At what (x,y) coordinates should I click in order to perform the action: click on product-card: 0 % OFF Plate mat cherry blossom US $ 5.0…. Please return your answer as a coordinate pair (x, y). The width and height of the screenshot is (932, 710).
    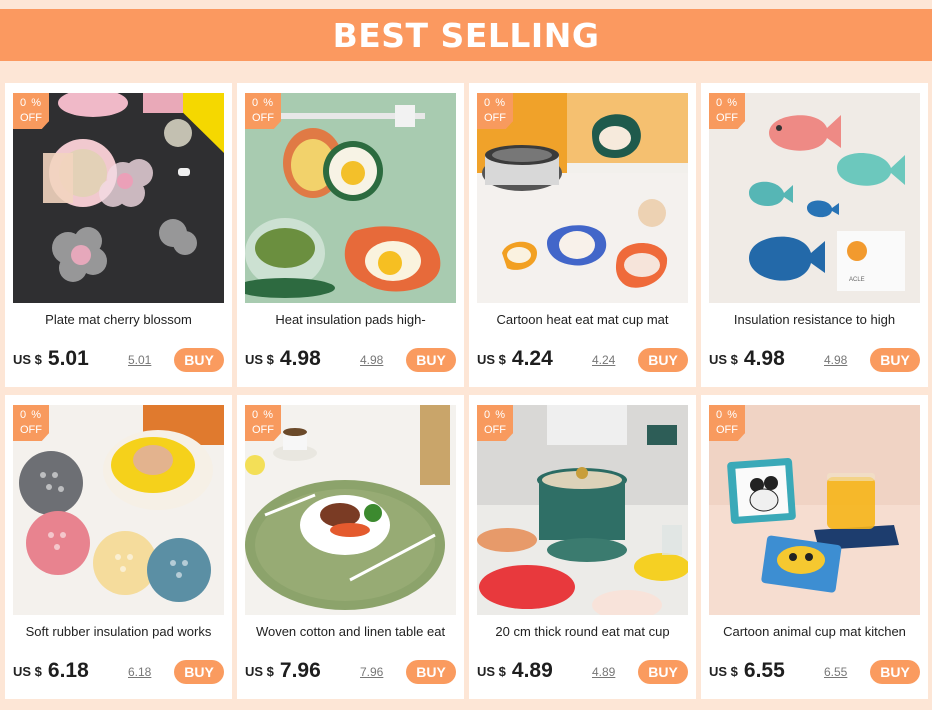
    Looking at the image, I should click on (118, 235).